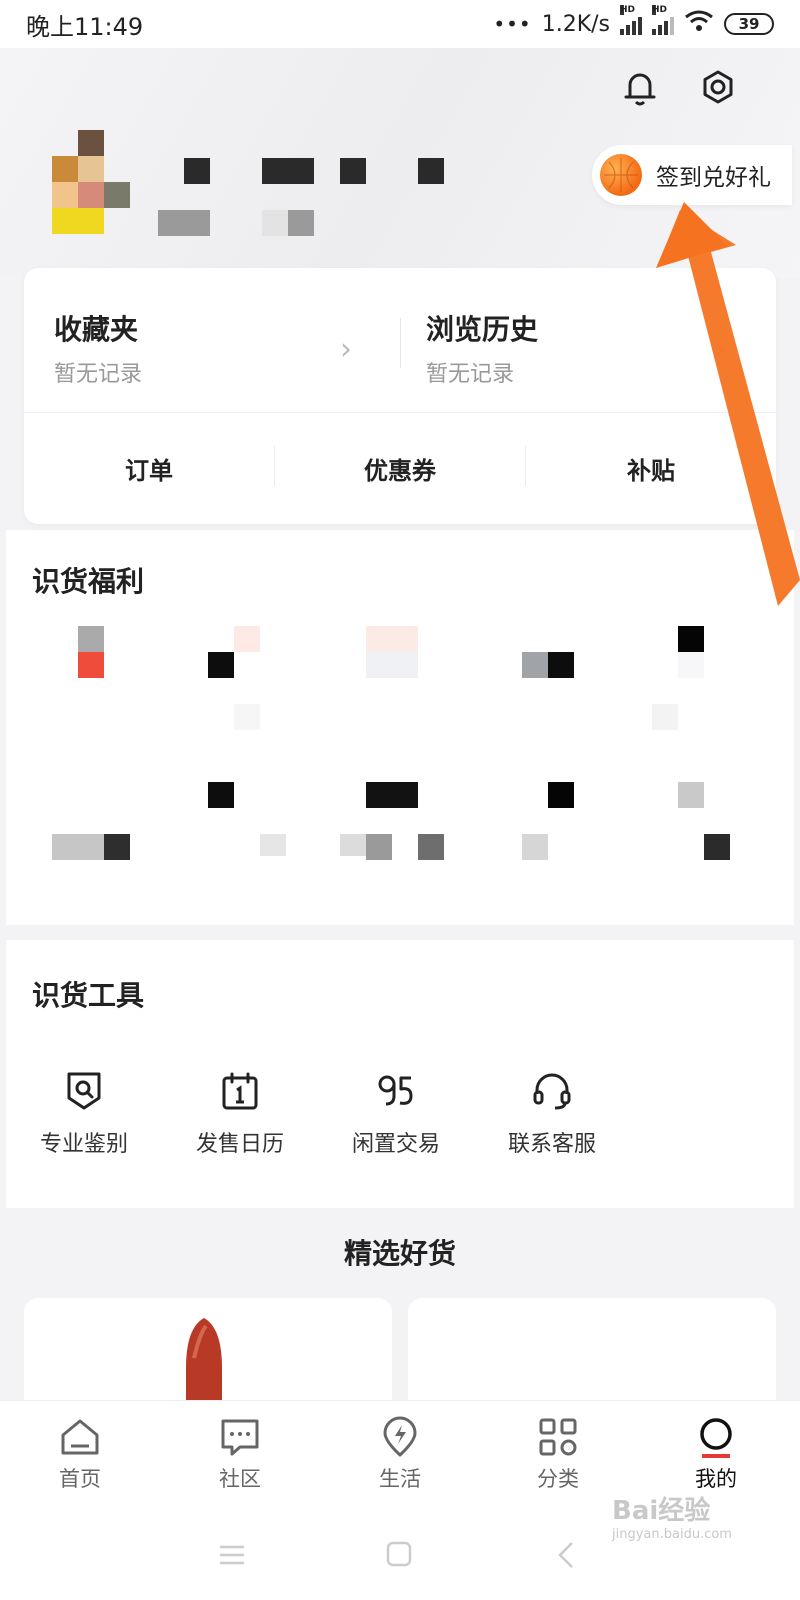  I want to click on status-bar: 晚上11:49 ••• 1.2K/s HD HD 39, so click(400, 24).